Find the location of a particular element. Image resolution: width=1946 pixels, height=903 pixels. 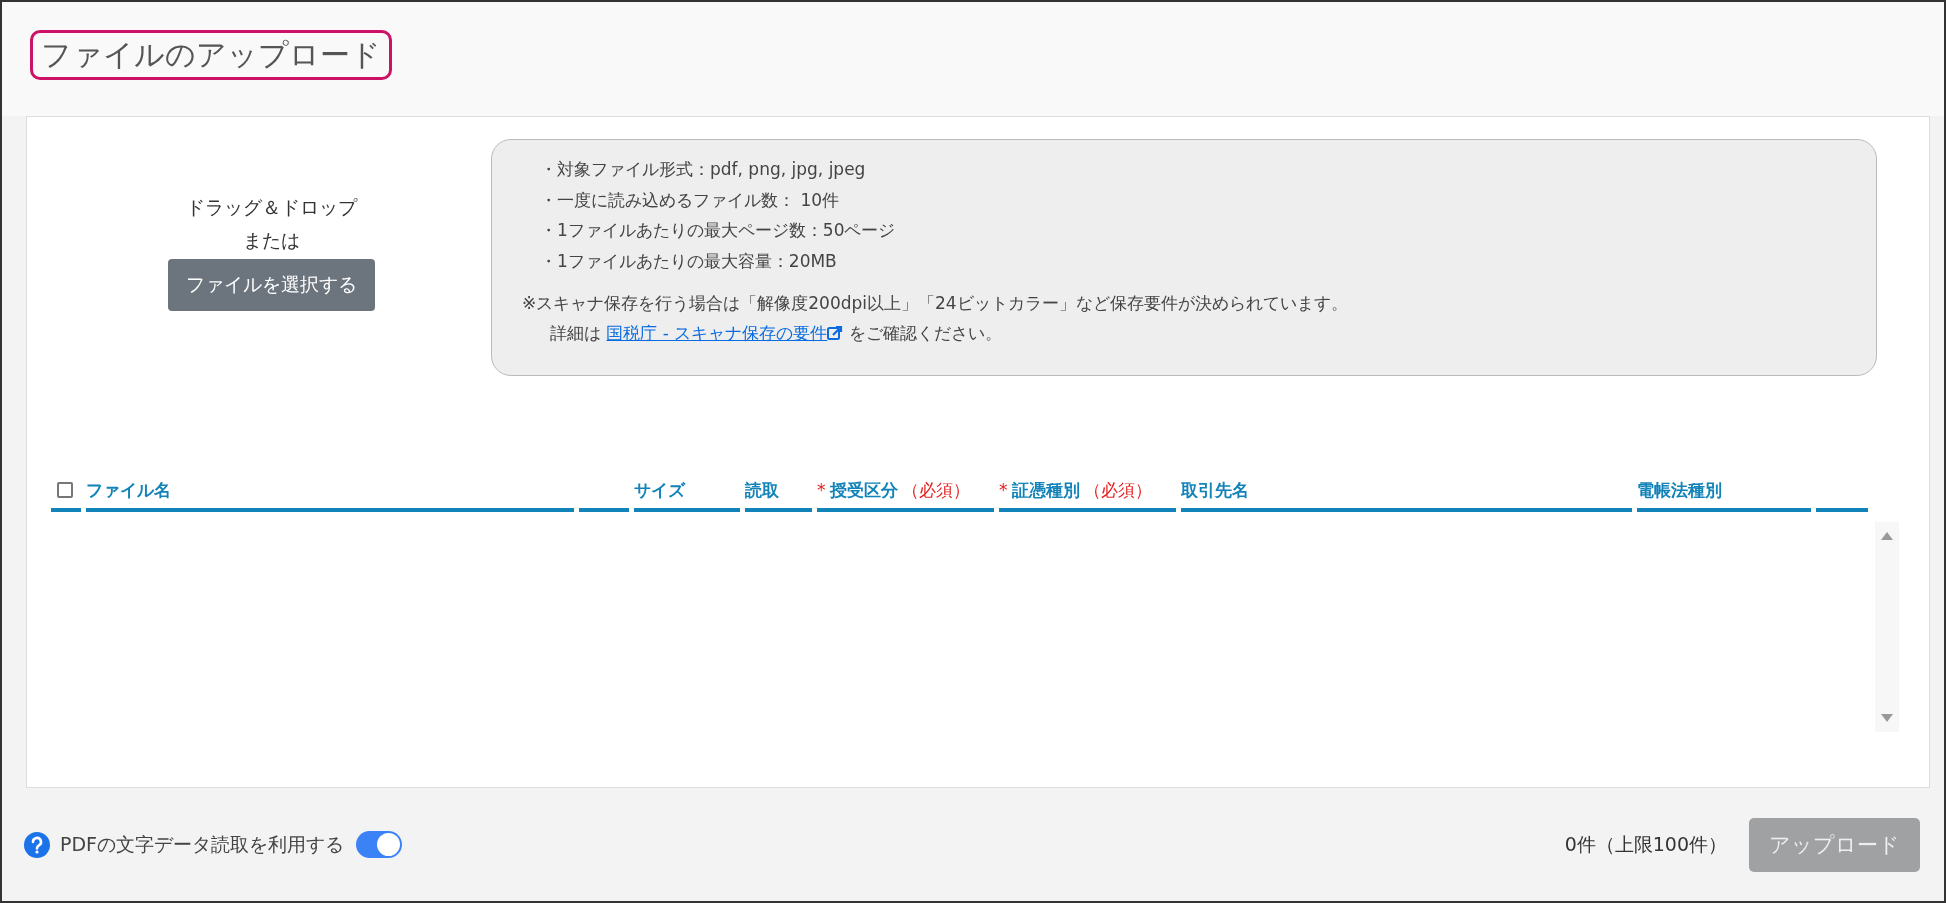

scan-note: ※スキャナ保存を行う場合は「解像度200dpi以上」「24ビットカラー」など保存要件が決められています。 is located at coordinates (935, 303).